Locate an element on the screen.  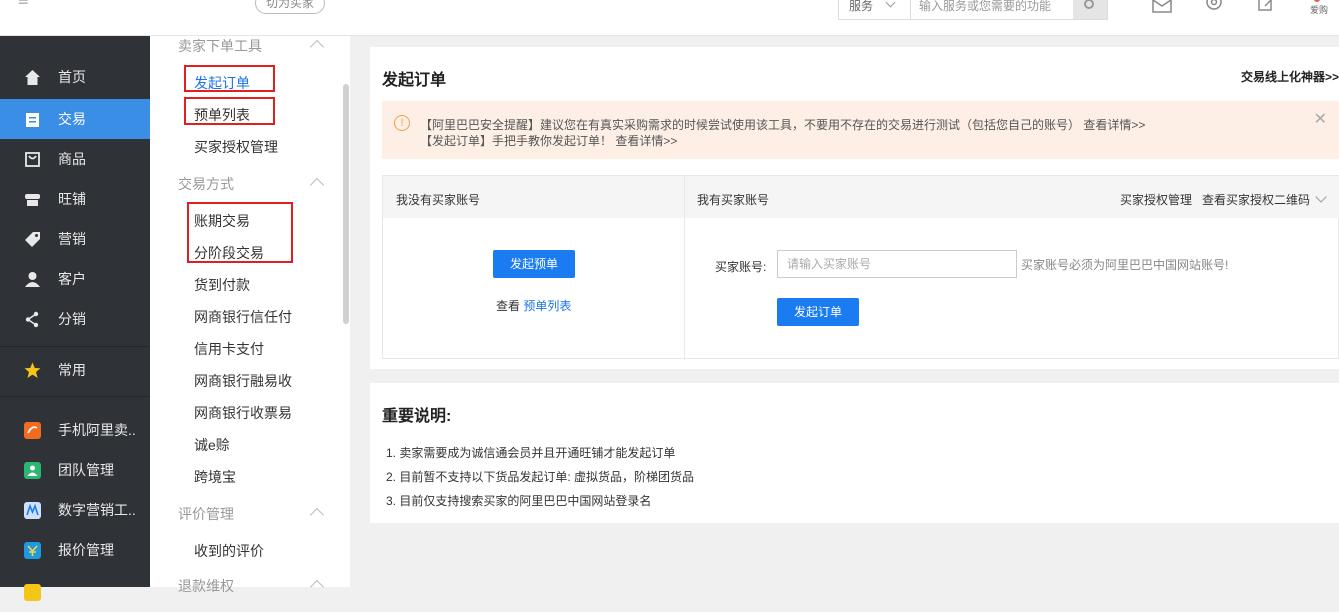
avatar-label: 爱购 is located at coordinates (1319, 9).